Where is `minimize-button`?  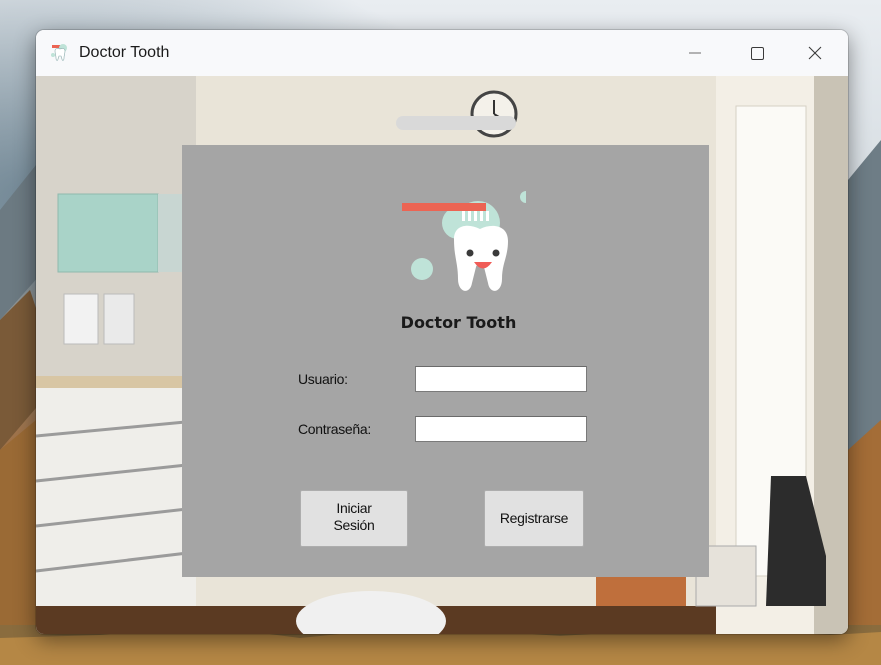 minimize-button is located at coordinates (695, 53).